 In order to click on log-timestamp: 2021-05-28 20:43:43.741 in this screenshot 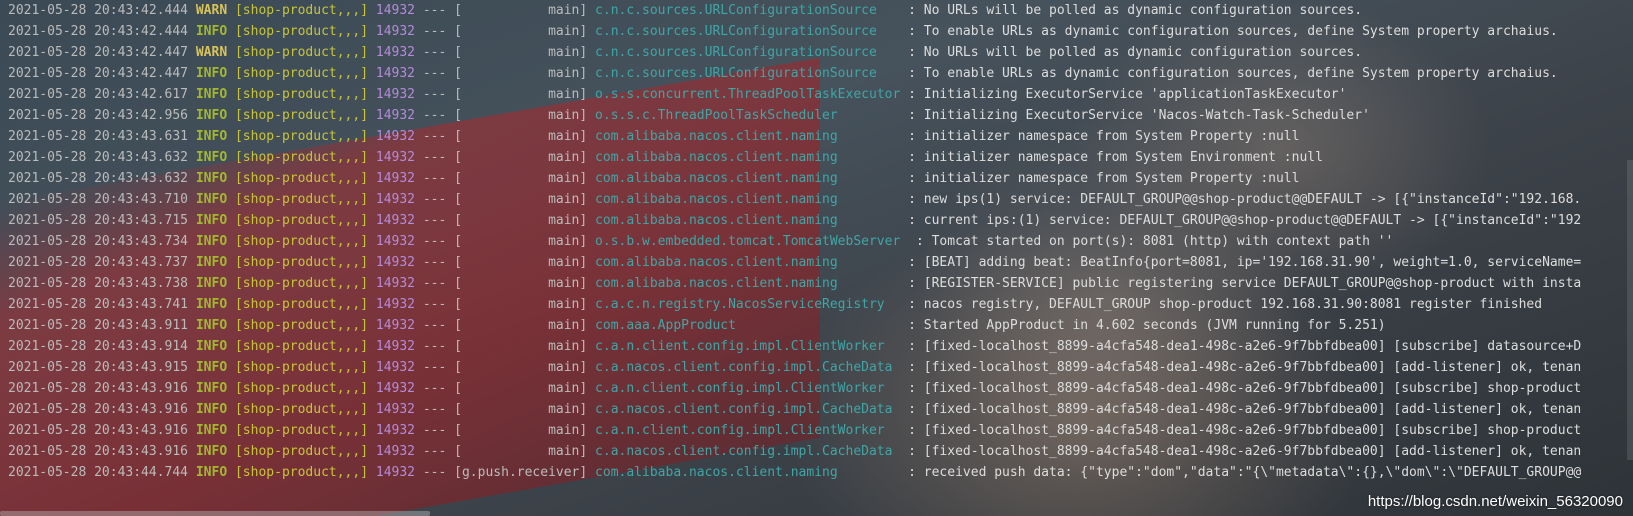, I will do `click(98, 304)`.